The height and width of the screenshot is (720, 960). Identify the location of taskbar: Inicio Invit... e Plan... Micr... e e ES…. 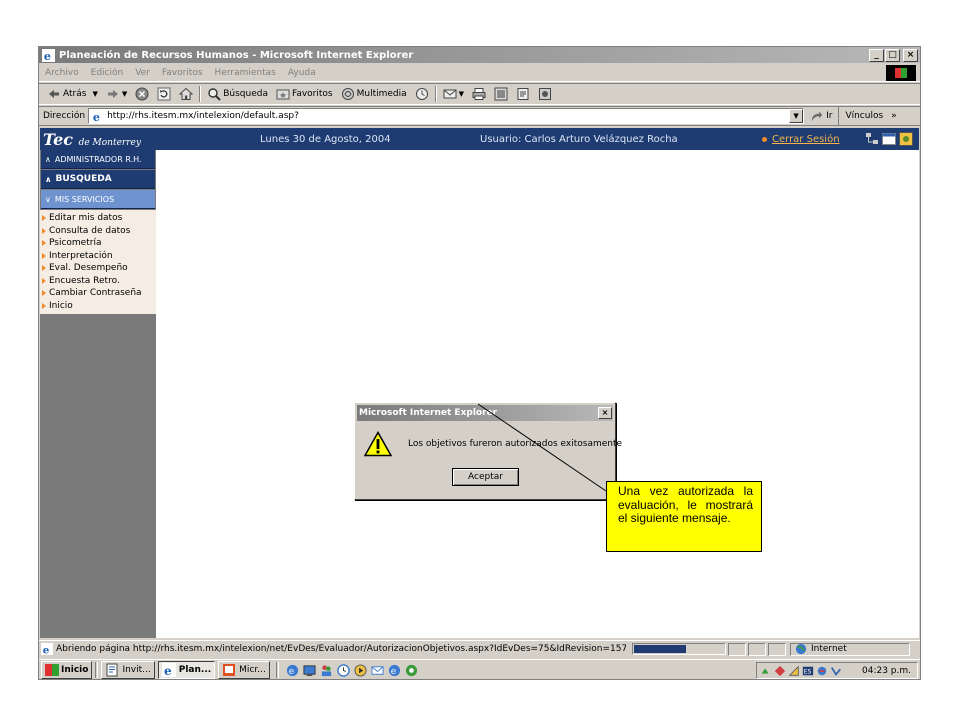
(479, 669).